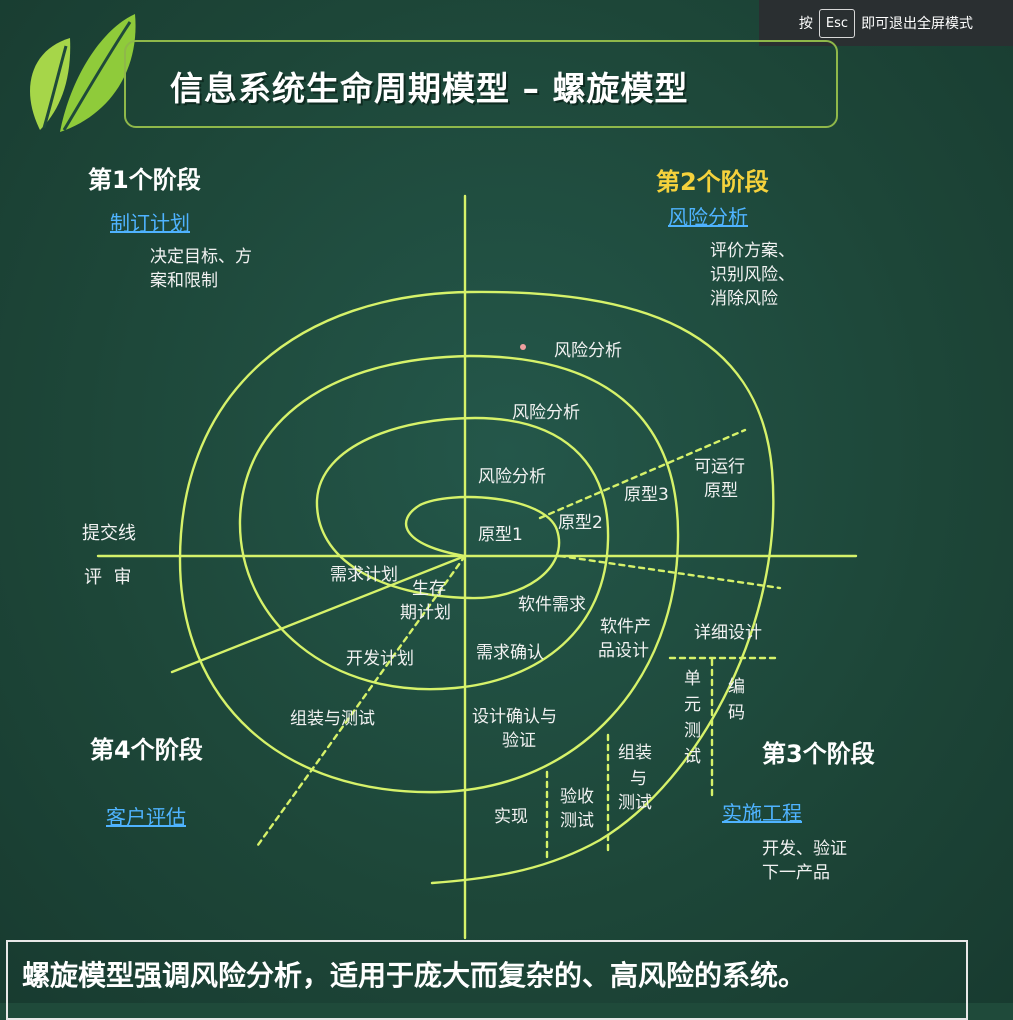  I want to click on stage1-link: 制订计划, so click(150, 223).